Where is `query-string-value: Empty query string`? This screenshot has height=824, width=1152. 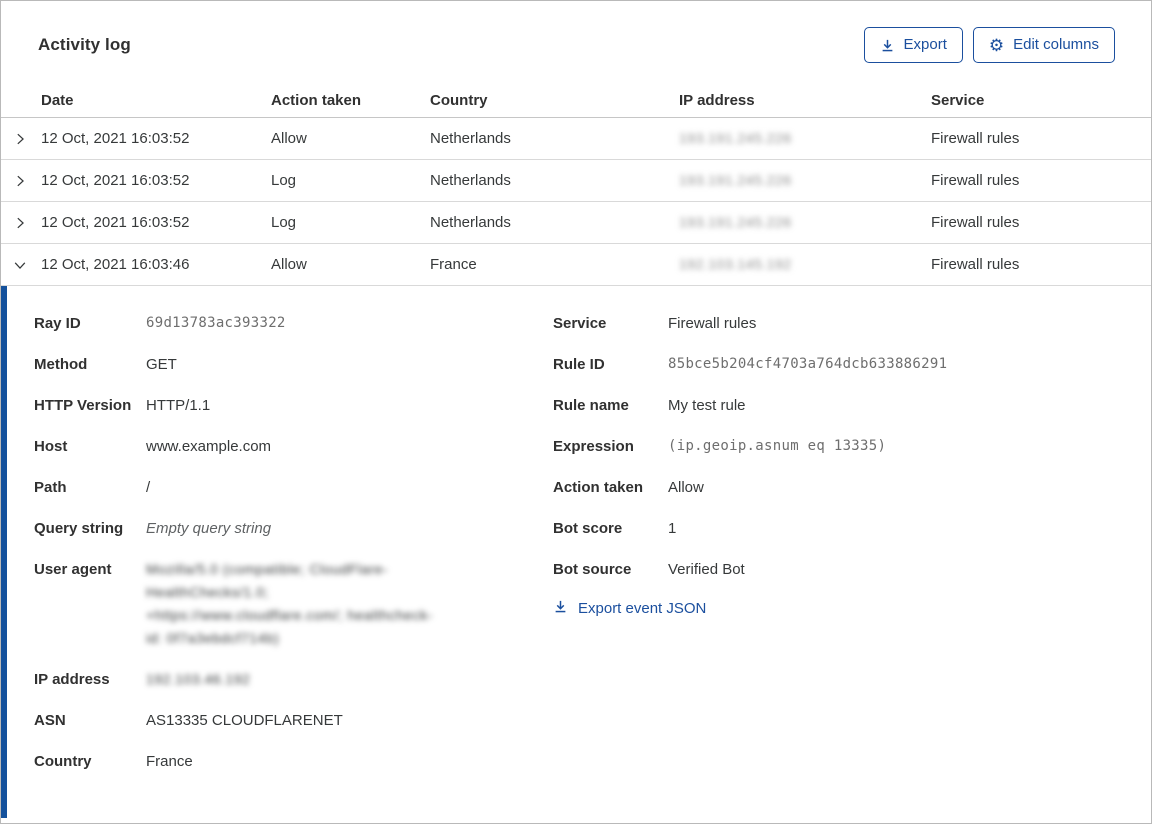
query-string-value: Empty query string is located at coordinates (209, 528).